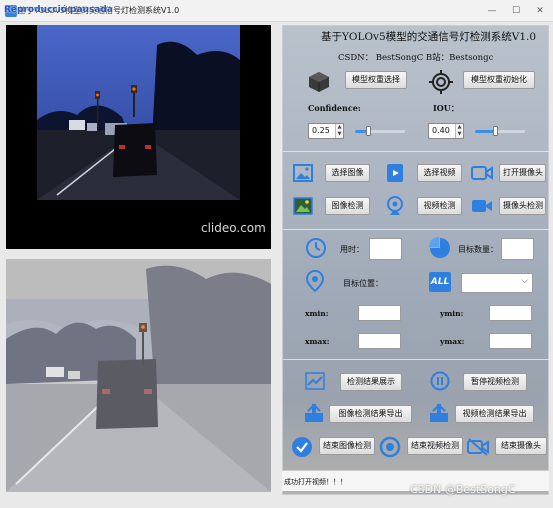 Image resolution: width=553 pixels, height=508 pixels. I want to click on ymin-field, so click(510, 313).